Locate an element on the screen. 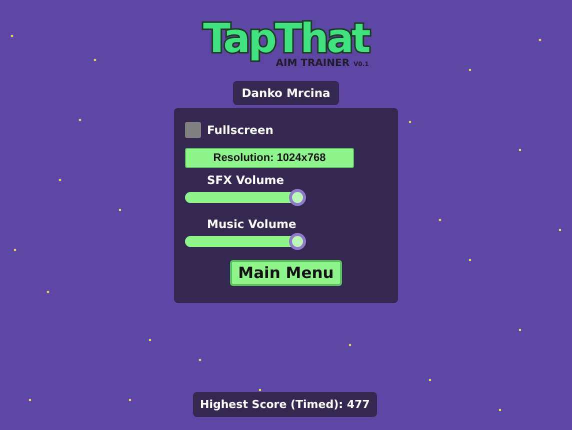 Image resolution: width=572 pixels, height=430 pixels. volume-label: SFX Volume is located at coordinates (246, 180).